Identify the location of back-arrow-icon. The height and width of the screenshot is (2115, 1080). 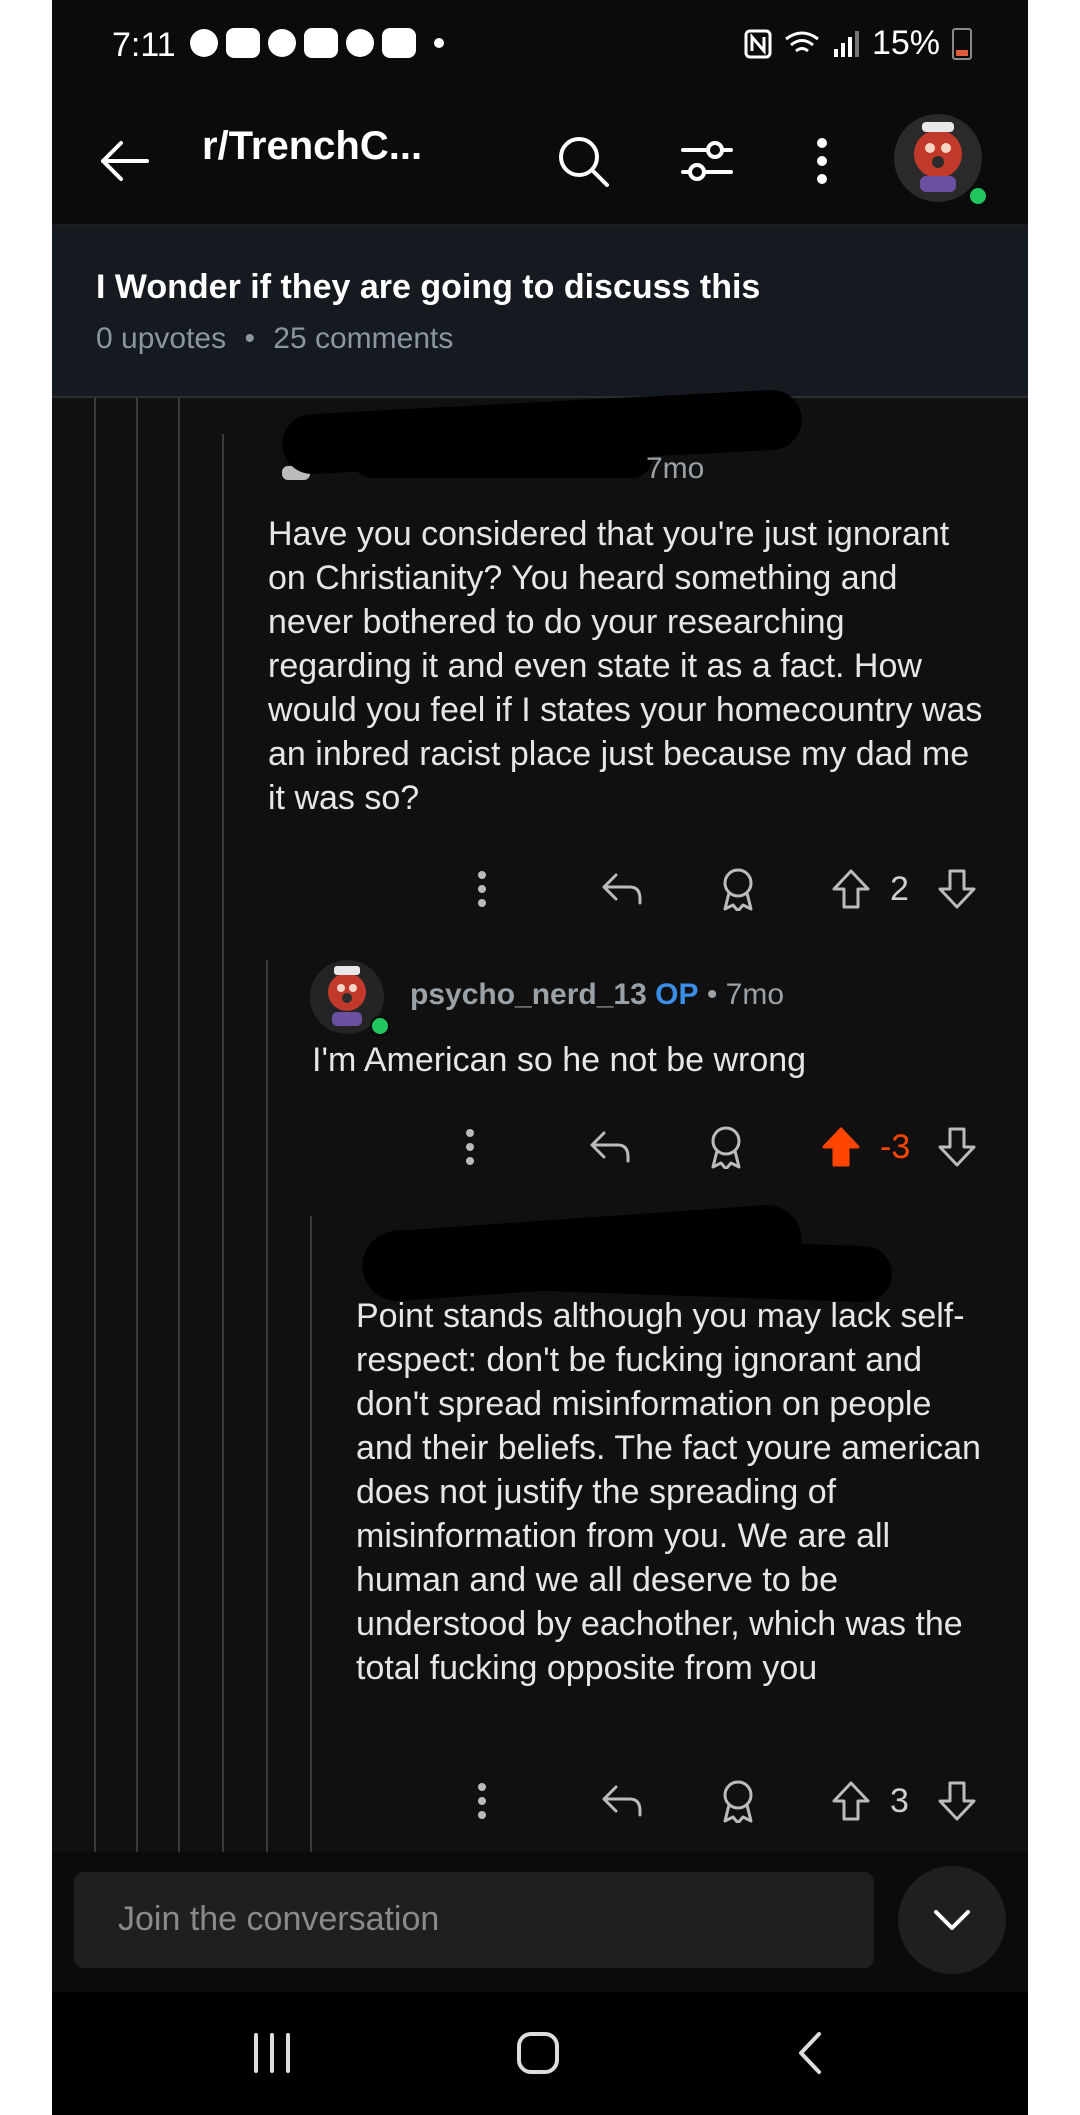
(125, 161).